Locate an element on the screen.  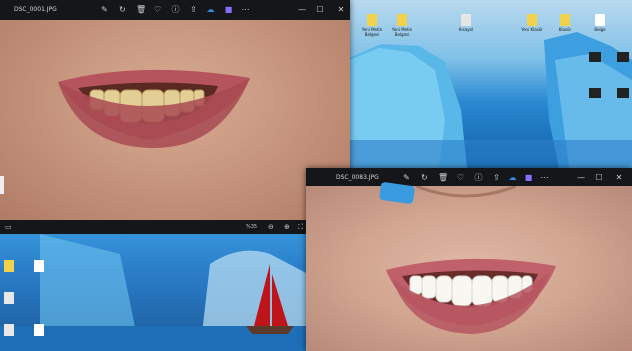
window-titlebar: DSC_0001.JPG ✎ ↻ 🗑 ♡ ⓘ ⇪ ☁ ■ ⋯ — ☐ ✕ is located at coordinates (175, 10).